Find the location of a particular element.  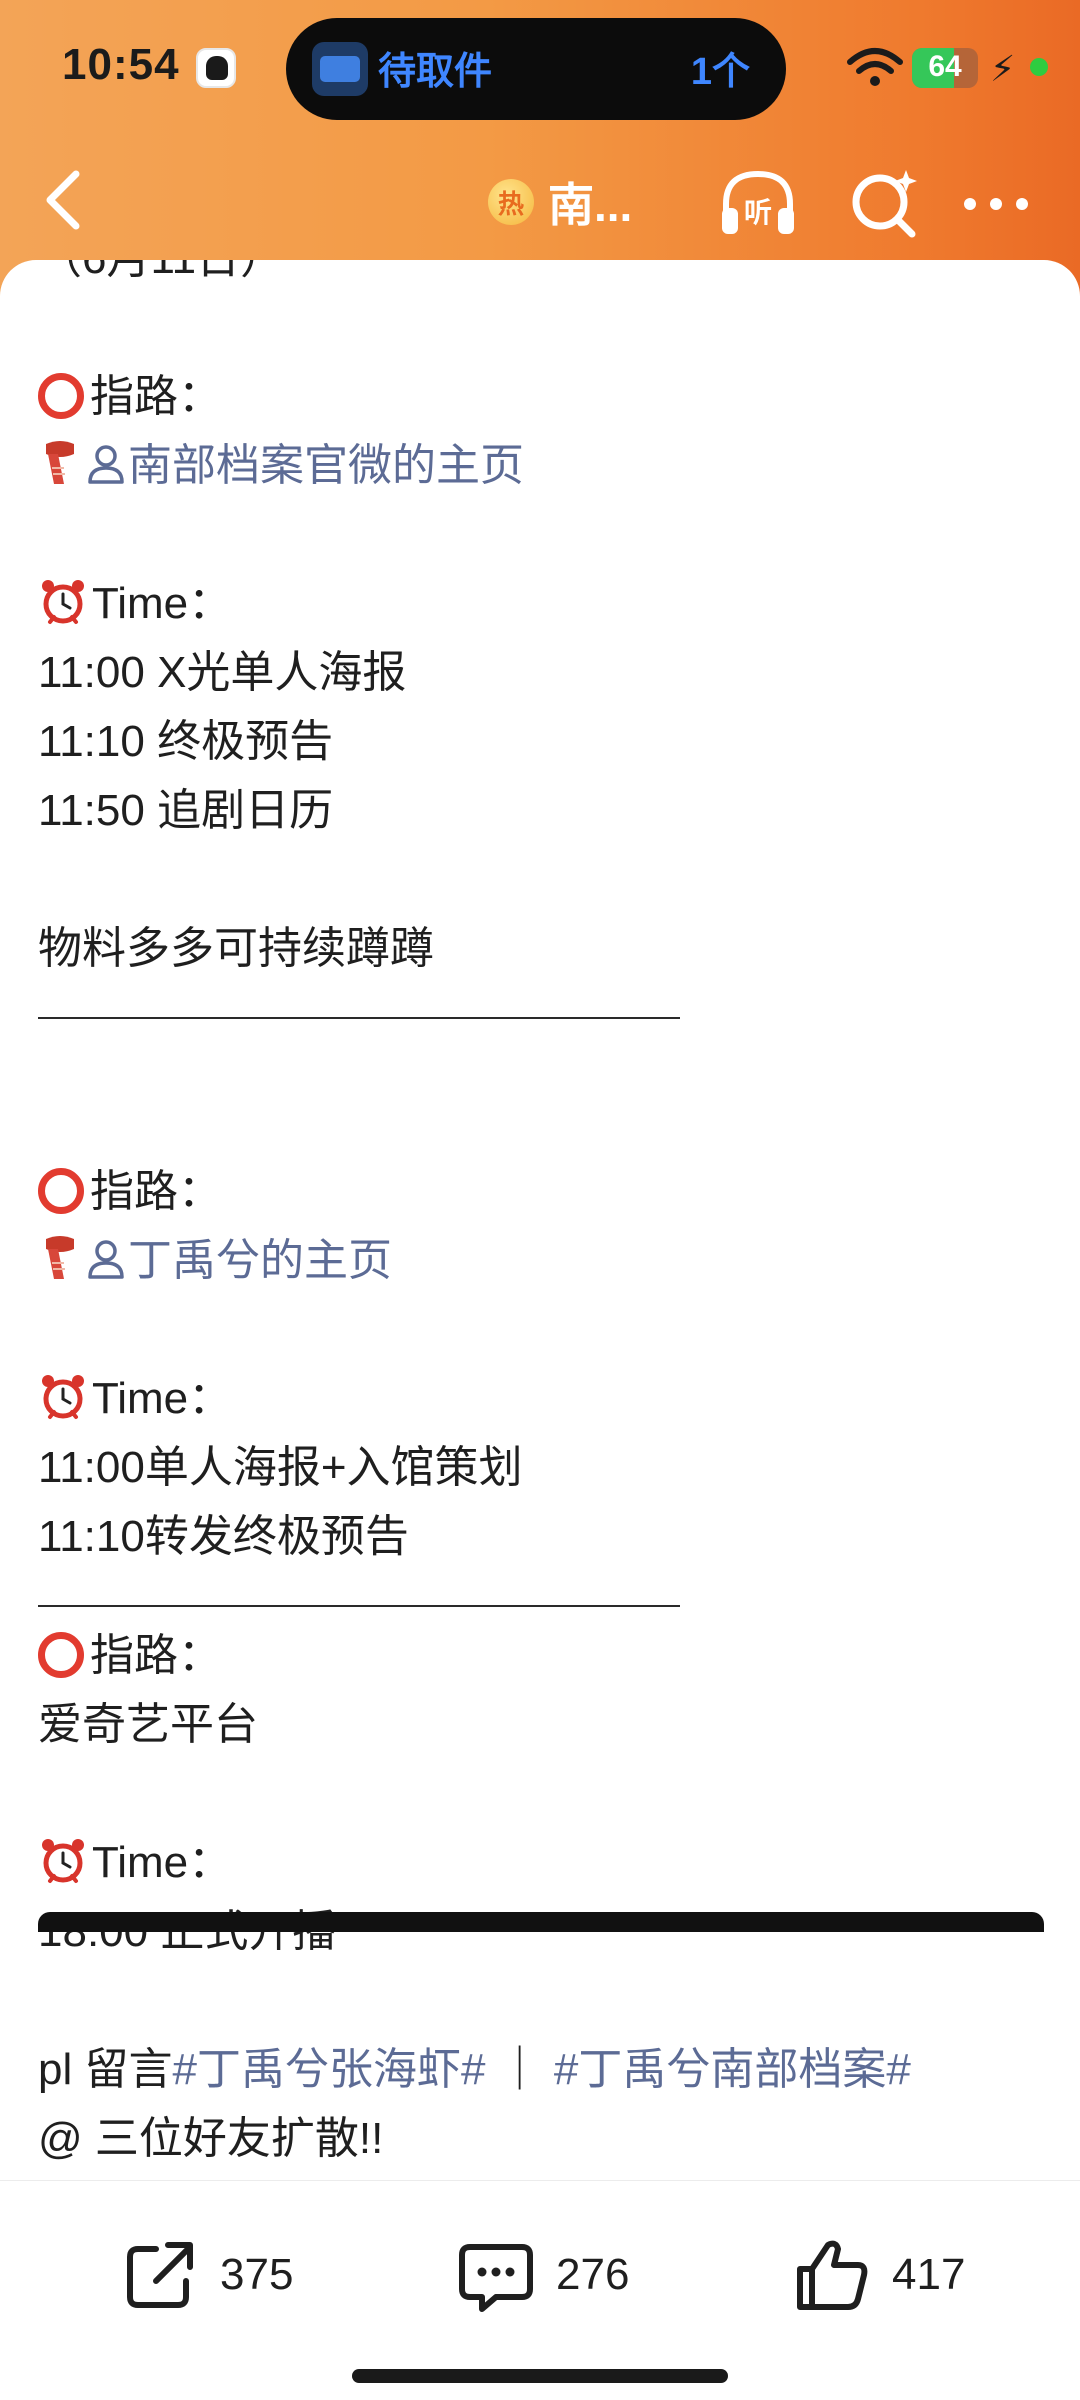

profile-link: 南部档案官微的主页 is located at coordinates (326, 465).